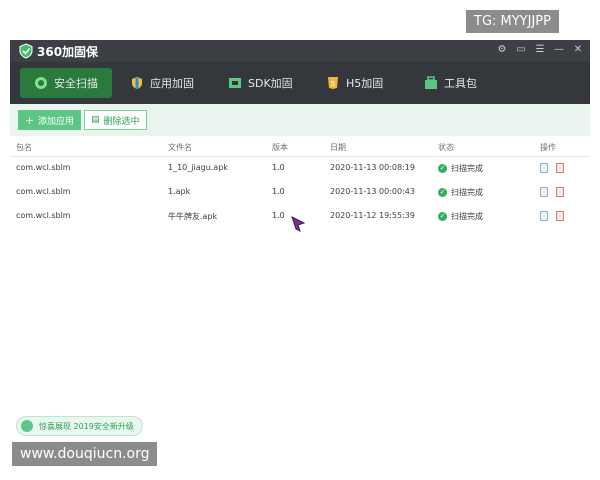 The height and width of the screenshot is (480, 600). What do you see at coordinates (26, 51) in the screenshot?
I see `shield-logo-icon` at bounding box center [26, 51].